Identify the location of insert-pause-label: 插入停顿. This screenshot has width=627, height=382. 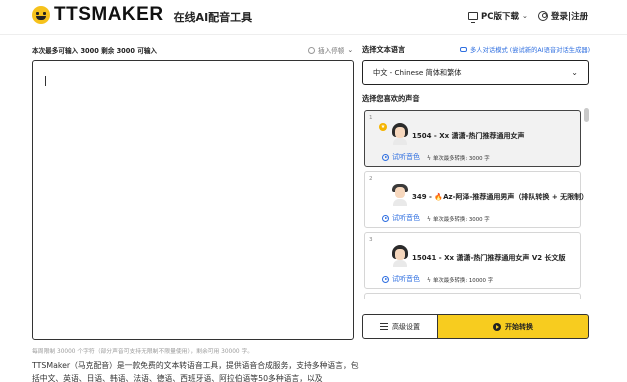
(331, 51).